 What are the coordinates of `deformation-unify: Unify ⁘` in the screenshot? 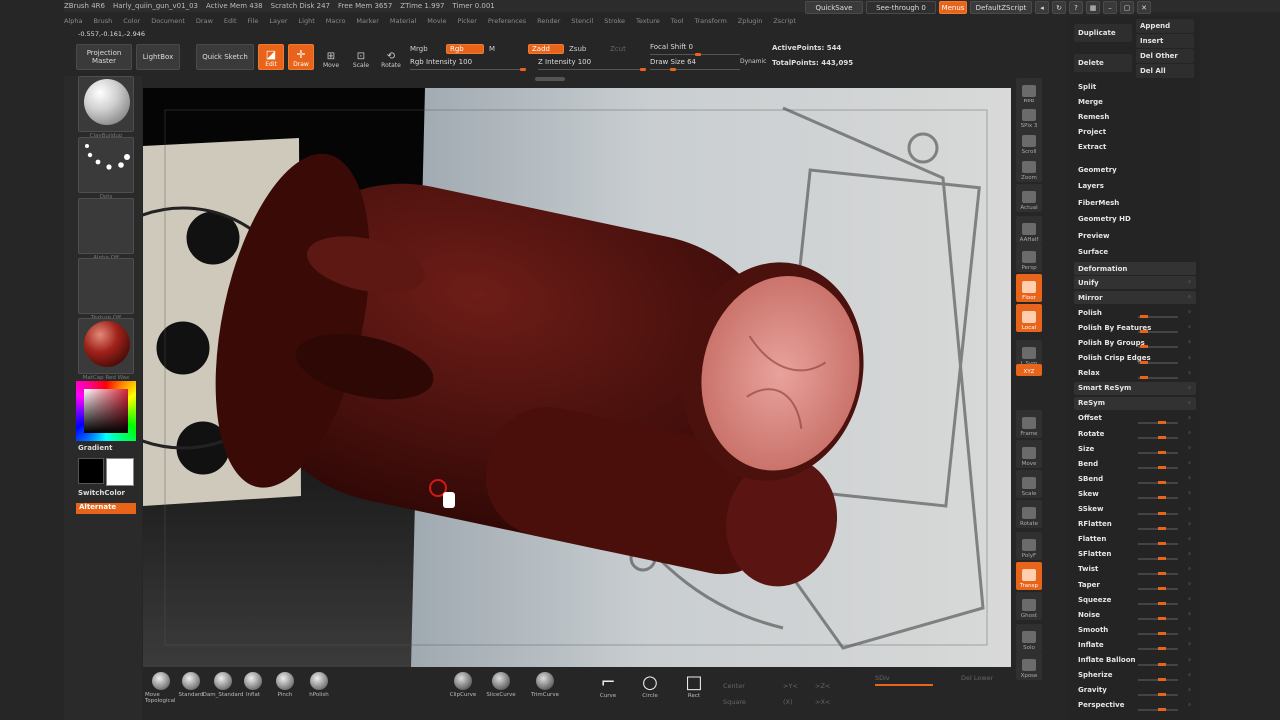 It's located at (1135, 282).